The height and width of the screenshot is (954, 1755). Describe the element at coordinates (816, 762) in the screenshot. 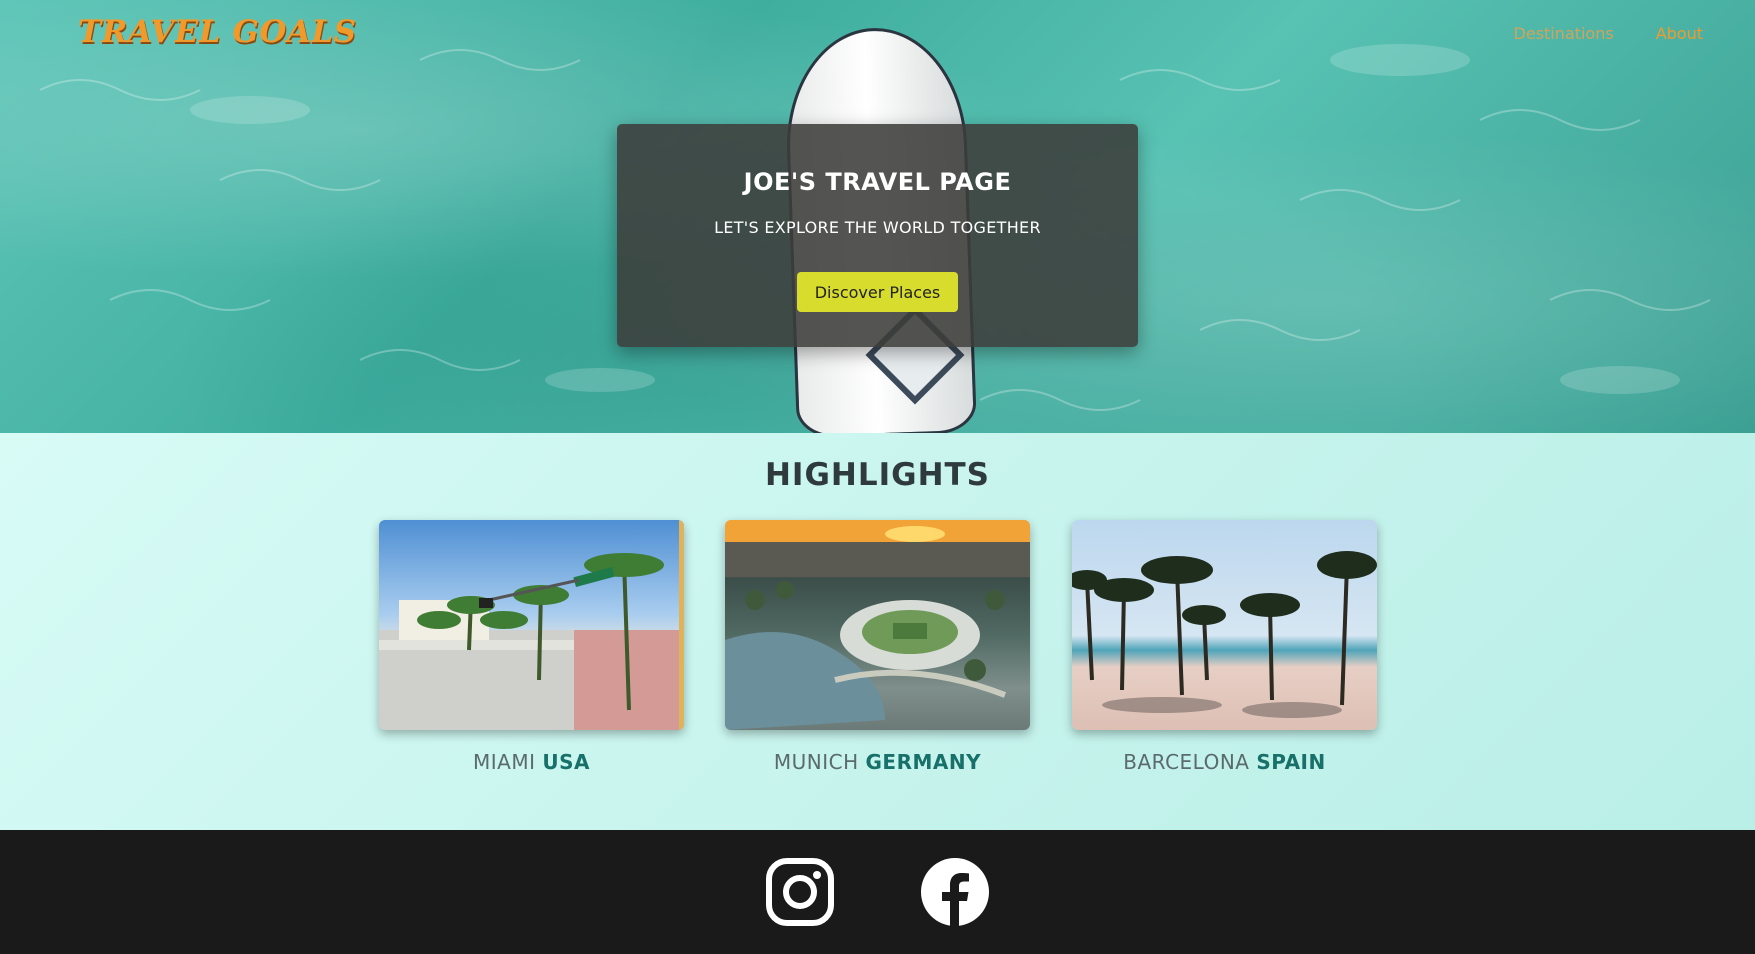

I see `city-name: MUNICH` at that location.